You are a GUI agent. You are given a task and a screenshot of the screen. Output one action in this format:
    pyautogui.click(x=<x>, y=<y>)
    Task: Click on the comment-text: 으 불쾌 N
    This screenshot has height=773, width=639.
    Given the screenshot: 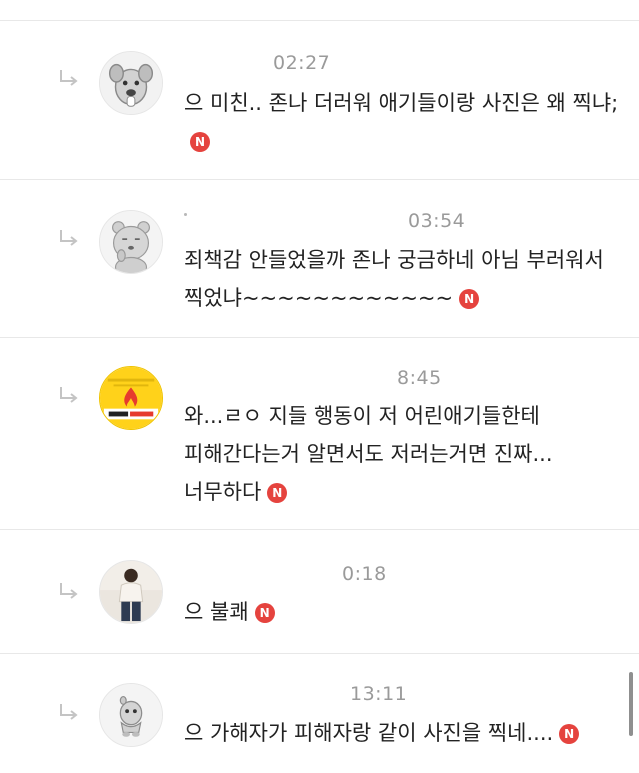 What is the action you would take?
    pyautogui.click(x=404, y=612)
    